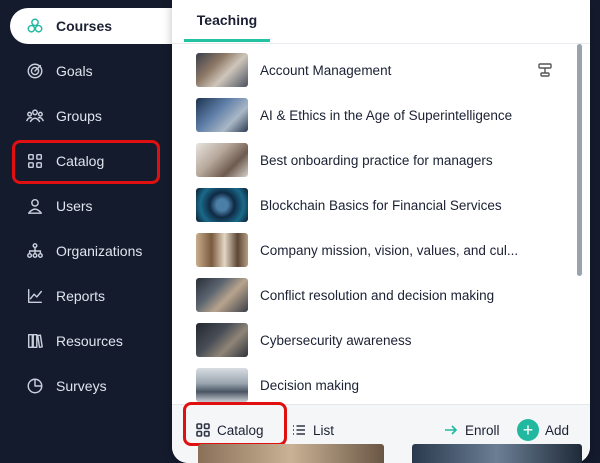 Image resolution: width=600 pixels, height=463 pixels. Describe the element at coordinates (35, 296) in the screenshot. I see `reports-icon` at that location.